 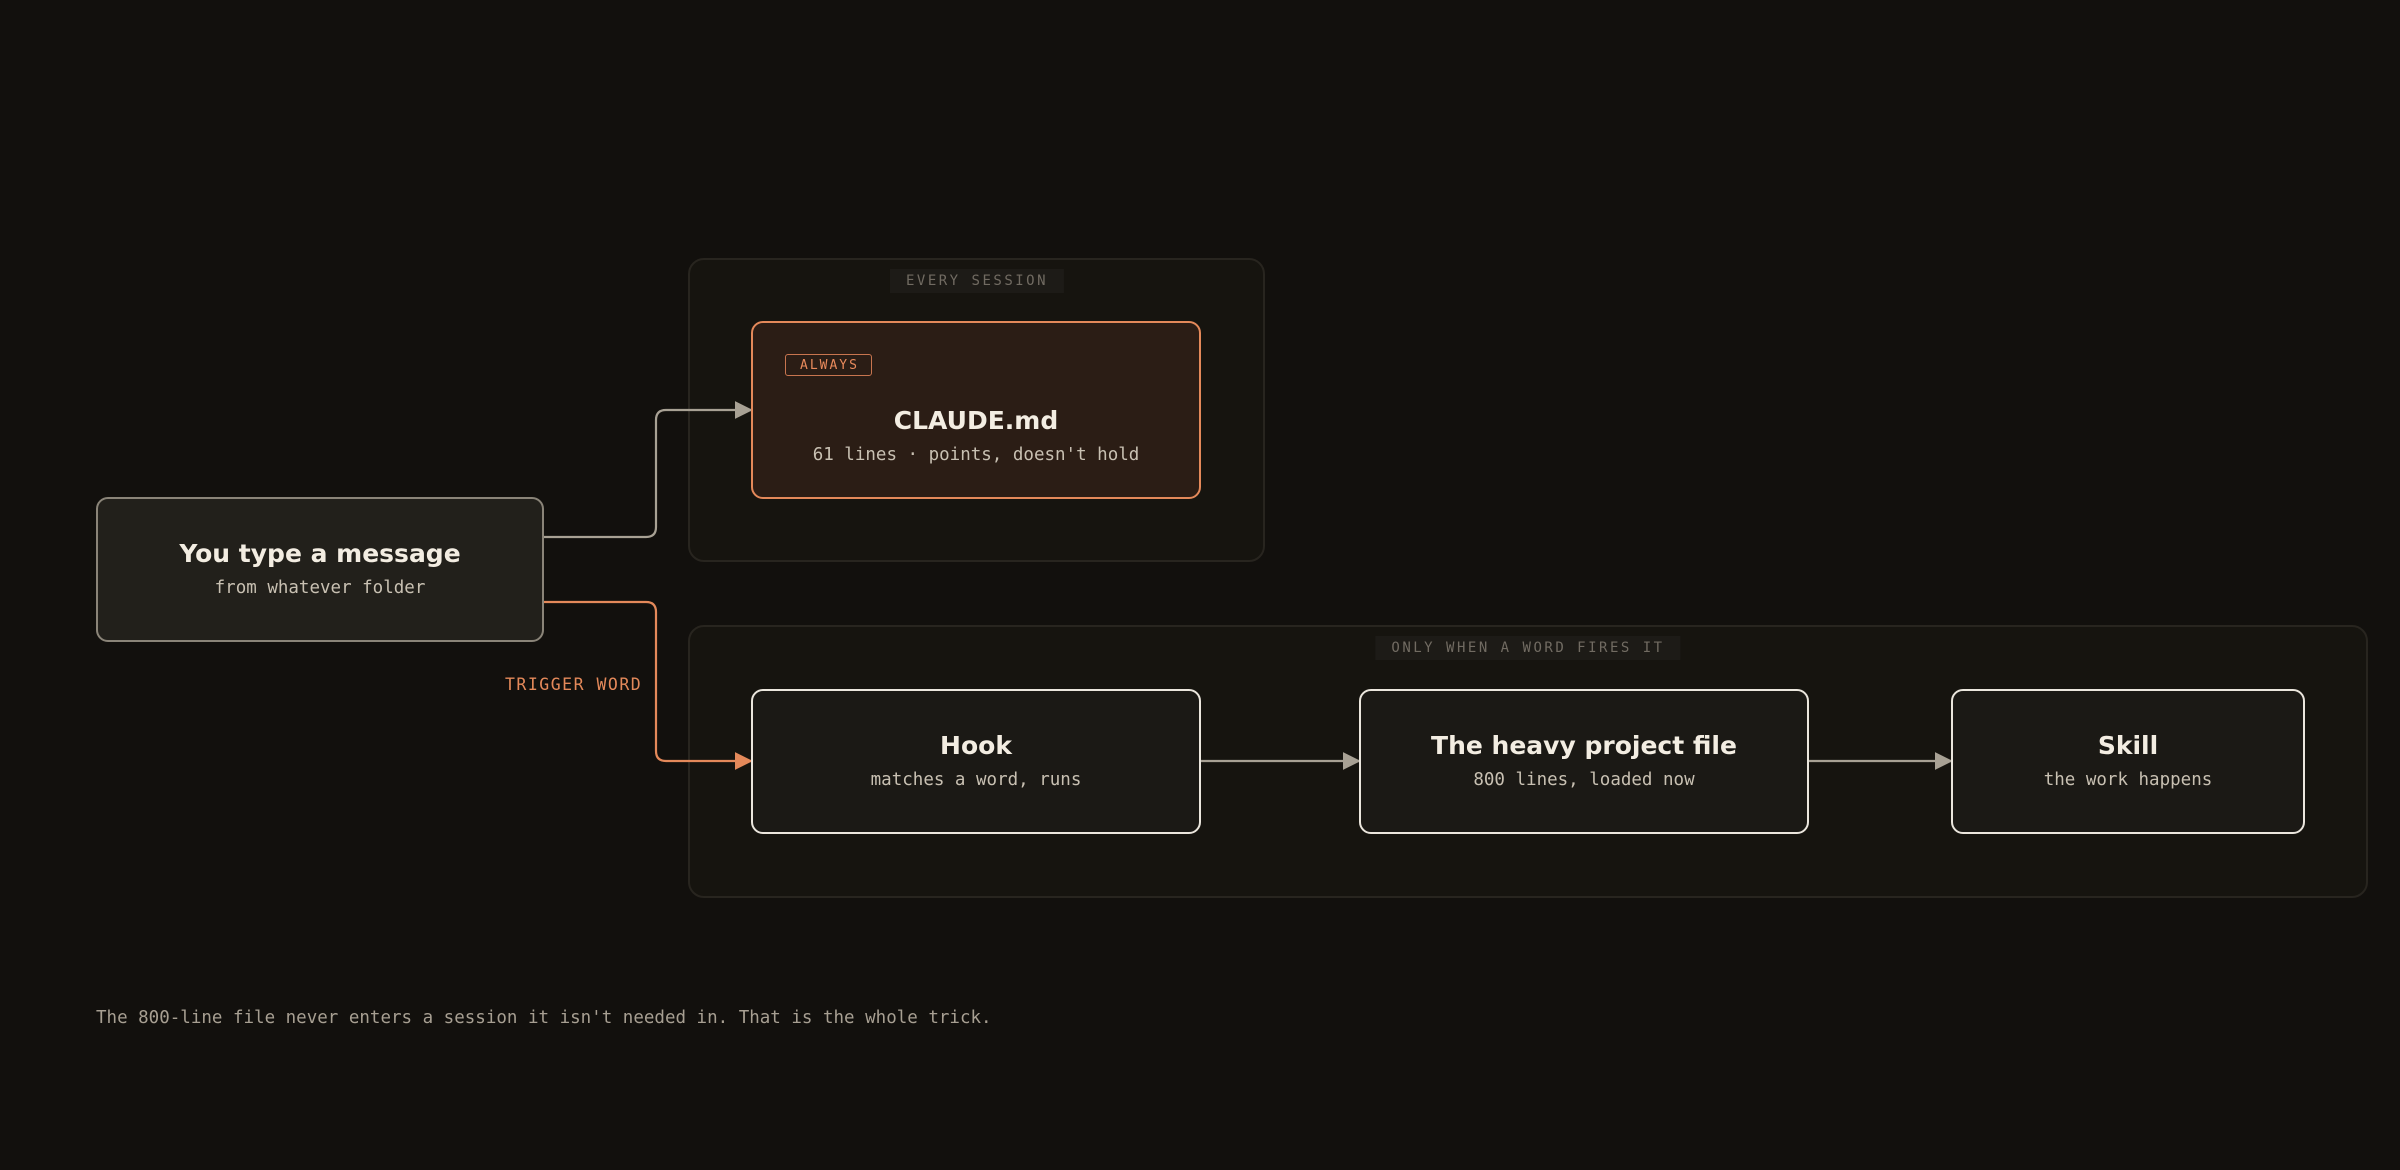 I want to click on node-hook: Hook matches a word, runs, so click(x=976, y=761).